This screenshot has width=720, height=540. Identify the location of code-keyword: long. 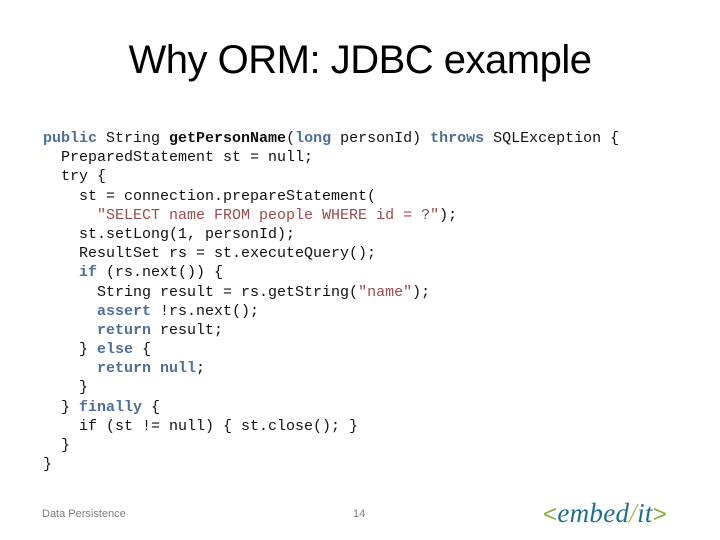
(313, 138).